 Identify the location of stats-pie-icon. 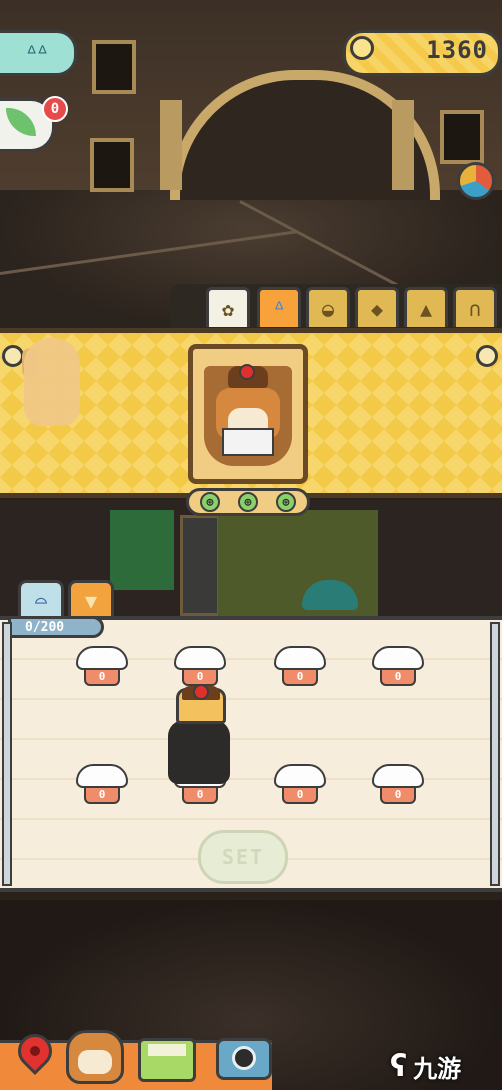
(476, 181).